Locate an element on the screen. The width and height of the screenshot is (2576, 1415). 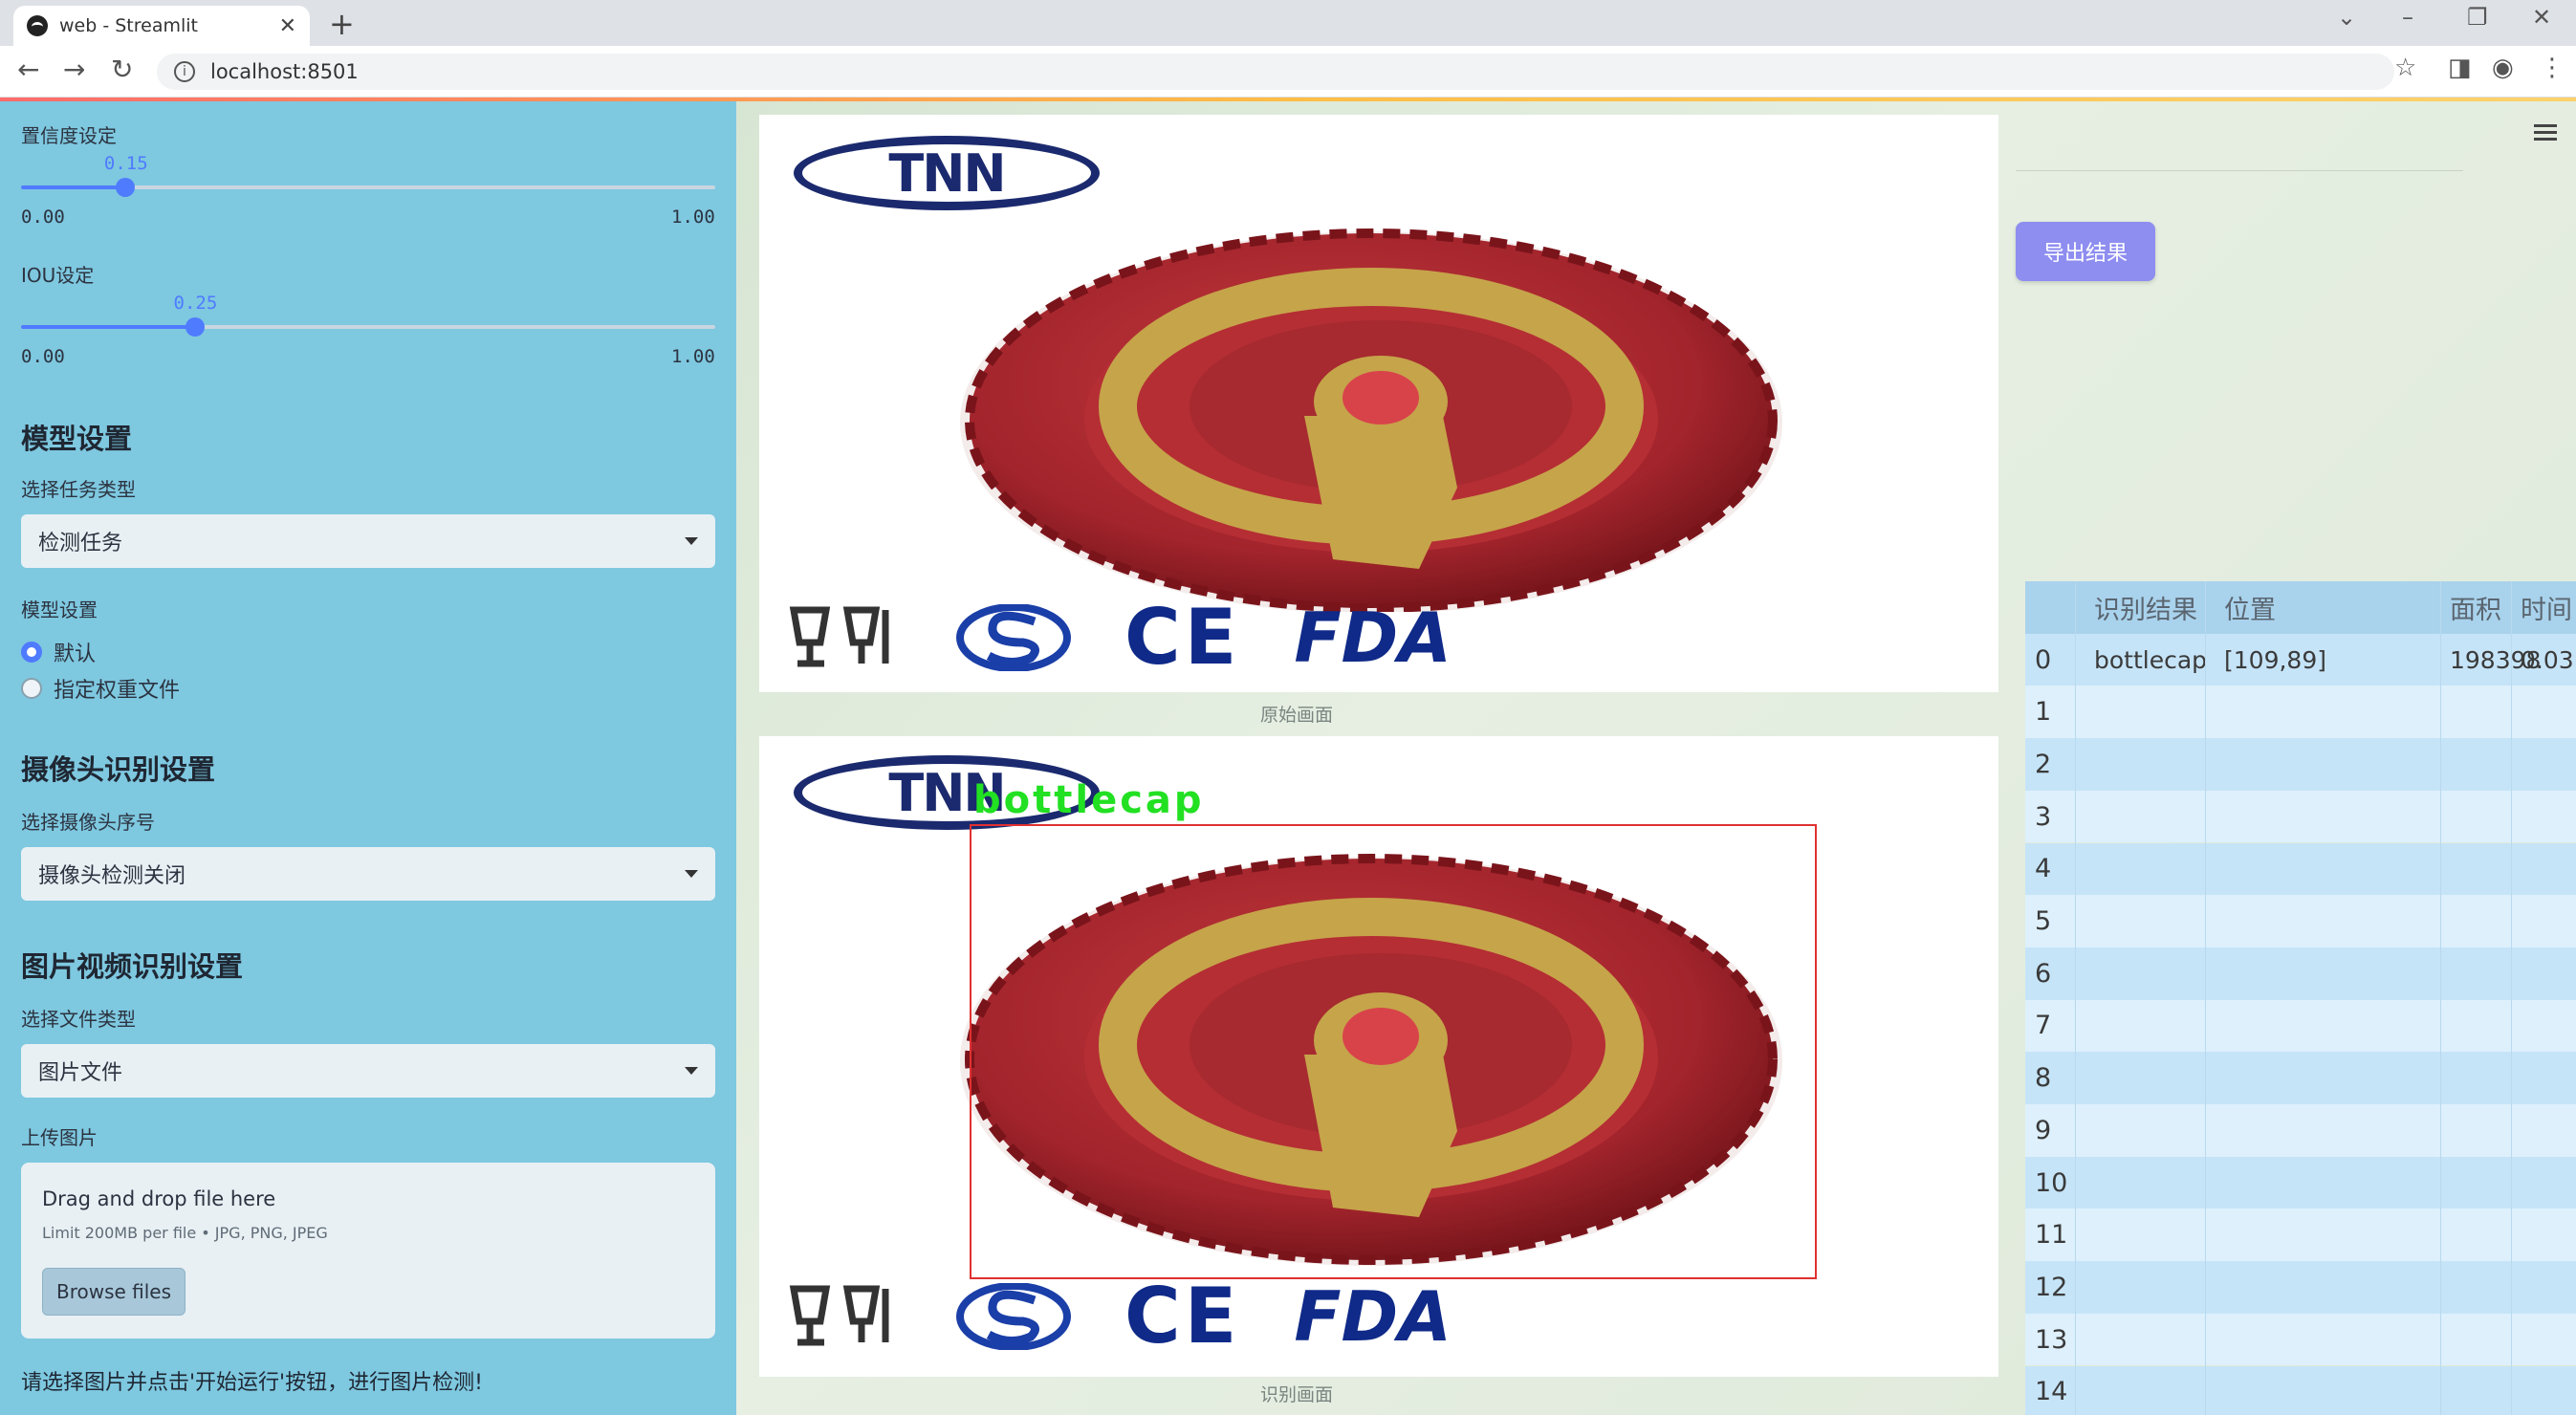
table-cell-area: 198398 is located at coordinates (2496, 660).